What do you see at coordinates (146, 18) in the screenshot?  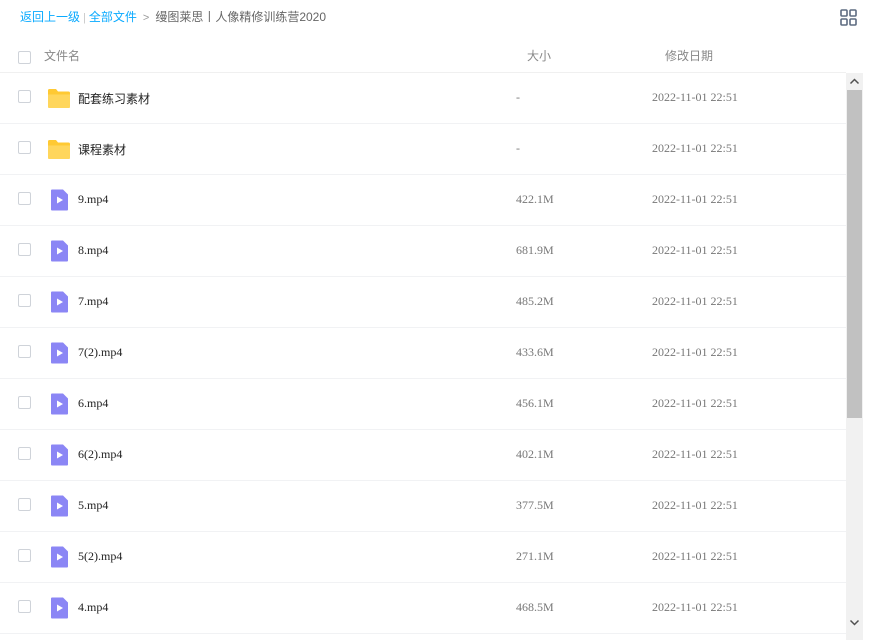 I see `breadcrumb-arrow-icon: >` at bounding box center [146, 18].